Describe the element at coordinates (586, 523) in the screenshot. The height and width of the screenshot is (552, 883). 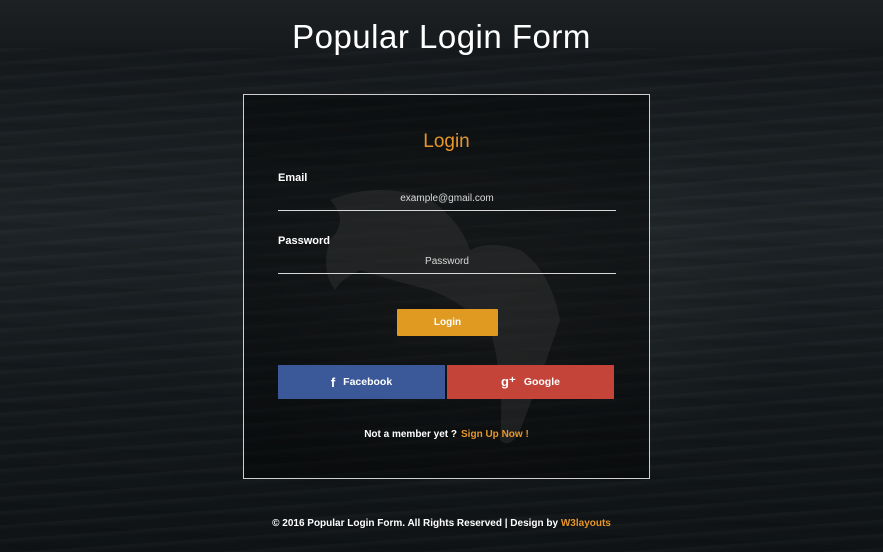
I see `w3layouts-link: W3layouts` at that location.